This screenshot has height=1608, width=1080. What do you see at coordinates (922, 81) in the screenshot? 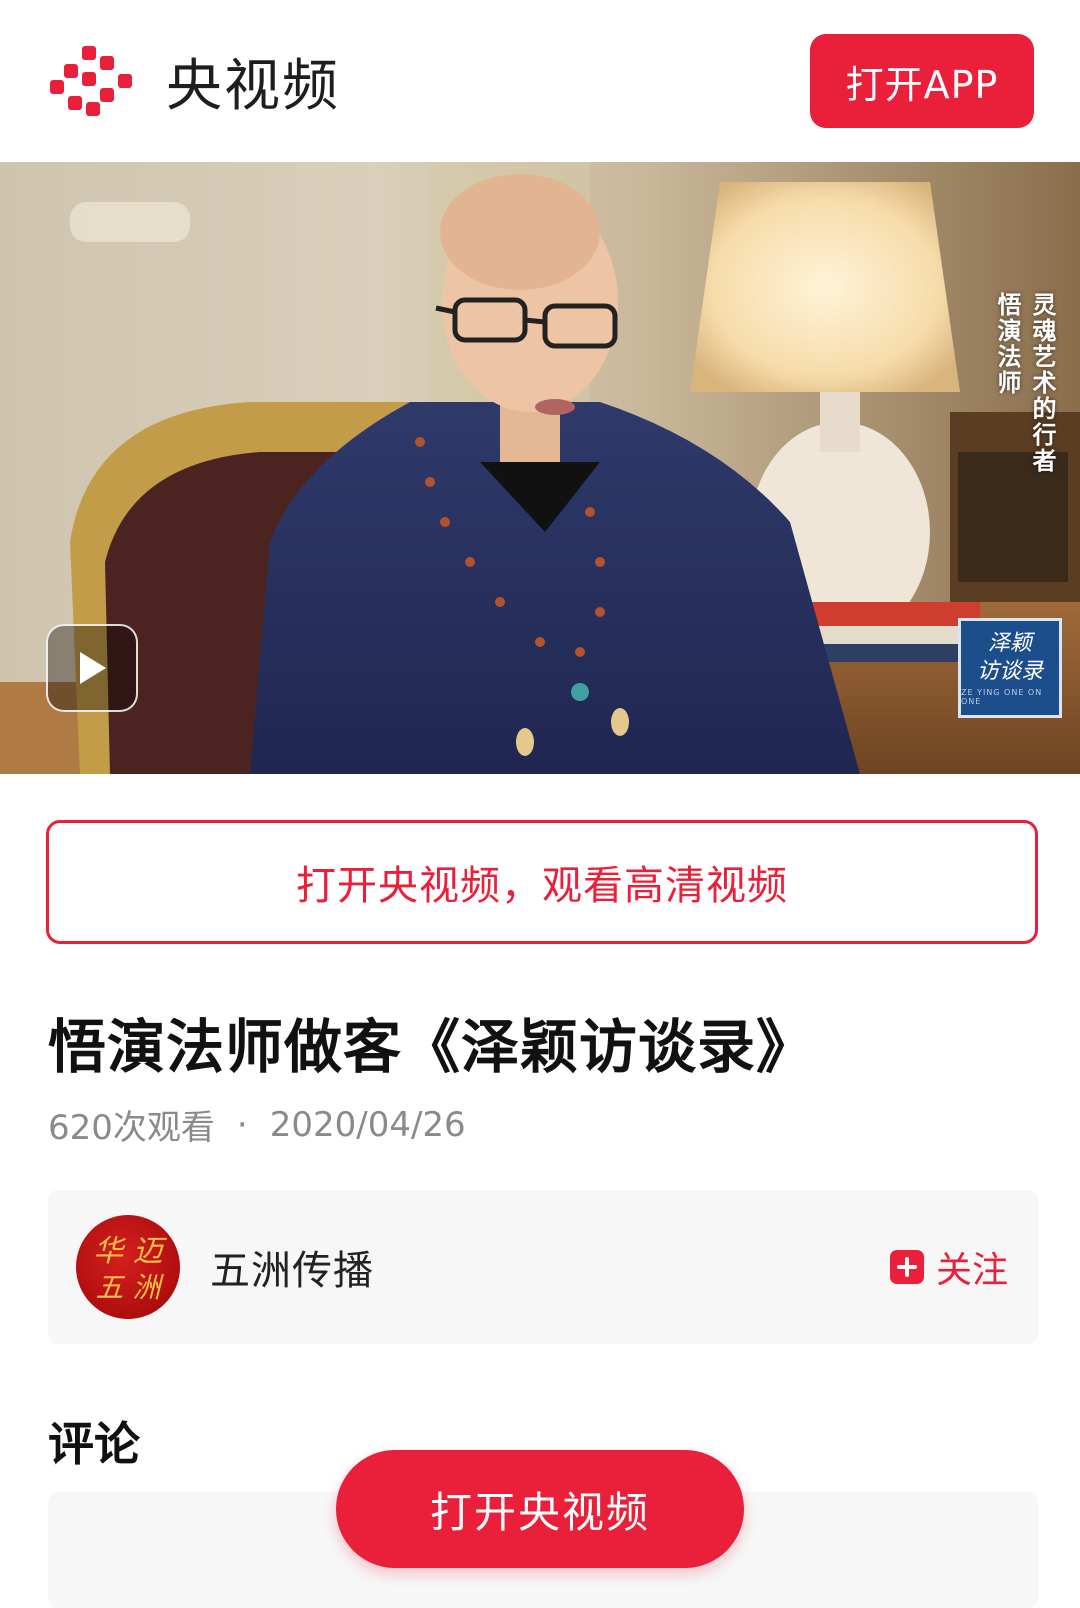
I see `open-app-button: 打开APP` at bounding box center [922, 81].